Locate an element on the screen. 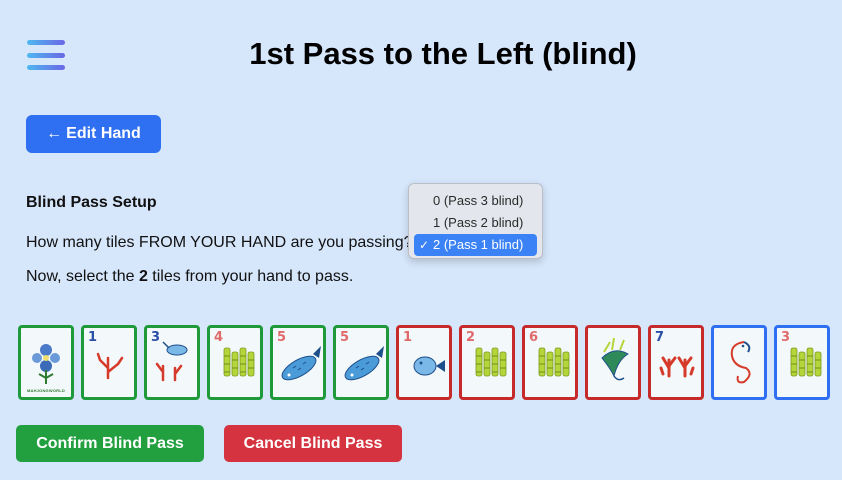 This screenshot has width=842, height=480. page-title: 1st Pass to the Left (blind) is located at coordinates (443, 53).